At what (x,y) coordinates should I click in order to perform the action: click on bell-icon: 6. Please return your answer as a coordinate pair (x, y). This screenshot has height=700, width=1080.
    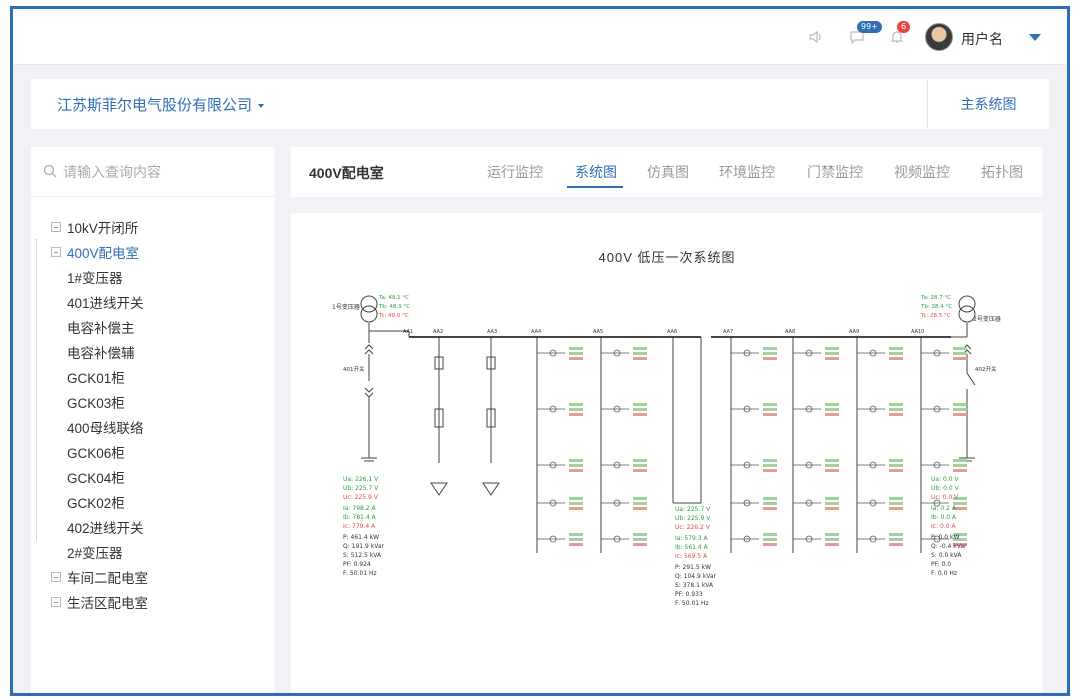
    Looking at the image, I should click on (899, 34).